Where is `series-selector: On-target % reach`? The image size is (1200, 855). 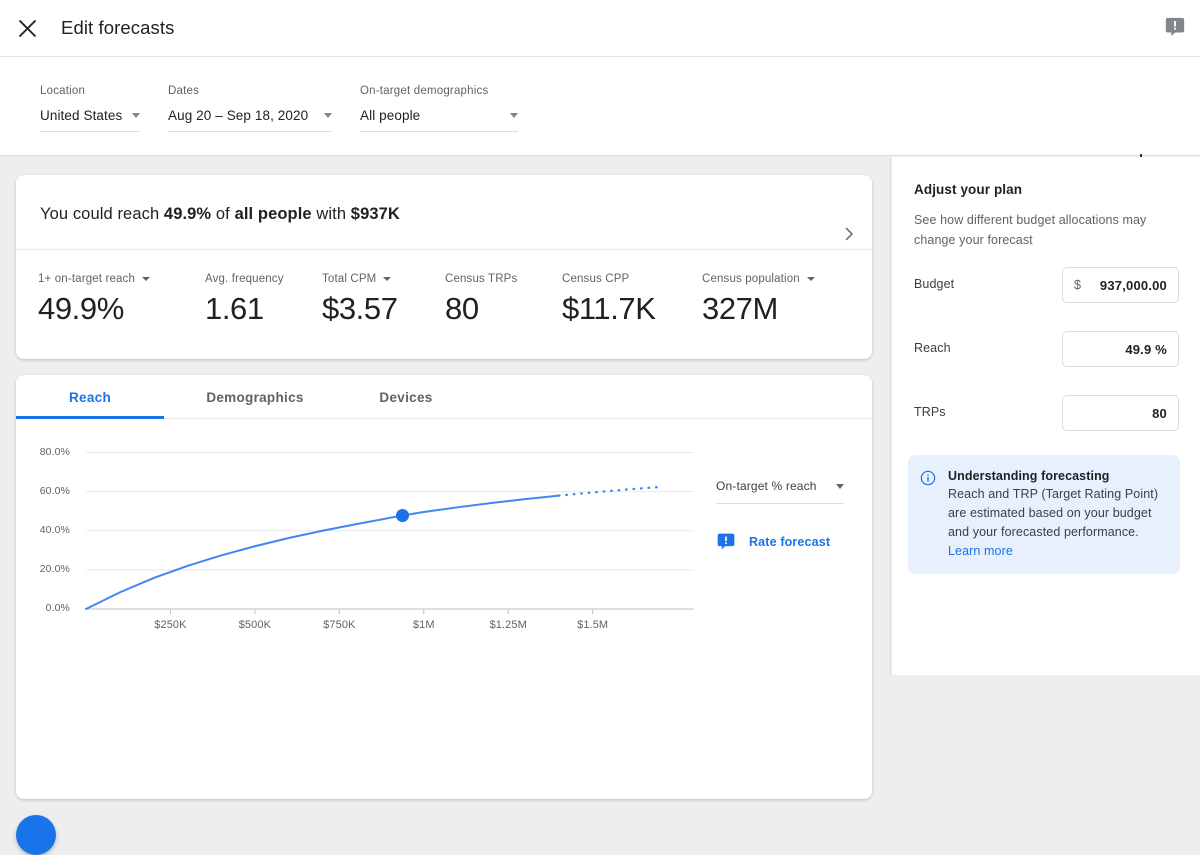
series-selector: On-target % reach is located at coordinates (780, 491).